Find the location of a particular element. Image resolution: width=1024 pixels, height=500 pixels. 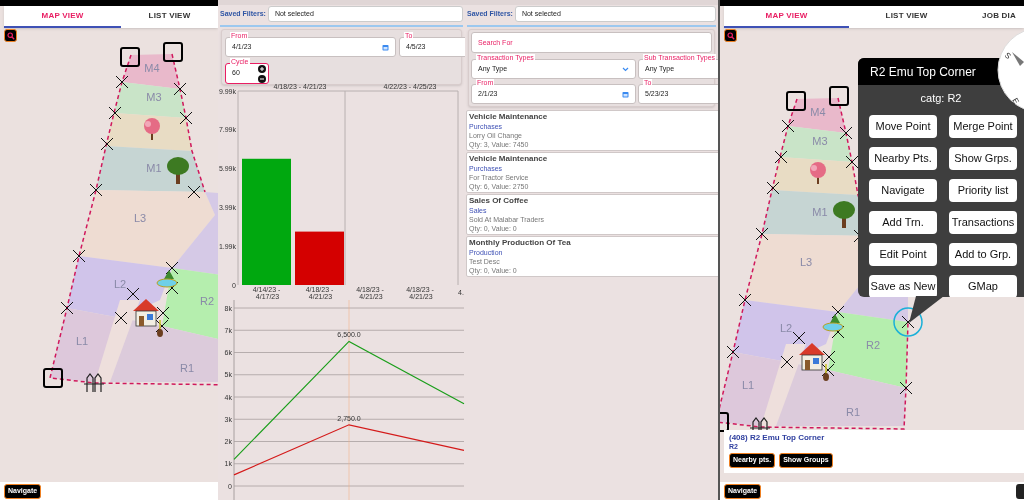

popup-button: Show Grps. is located at coordinates (983, 158).